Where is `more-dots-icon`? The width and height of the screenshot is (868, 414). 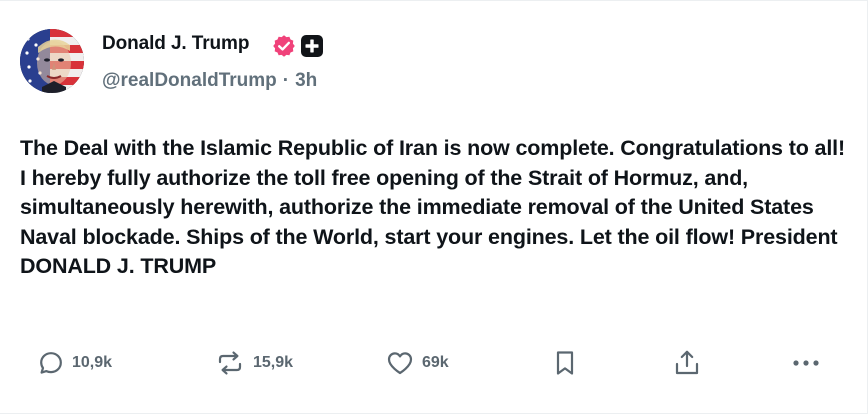 more-dots-icon is located at coordinates (806, 363).